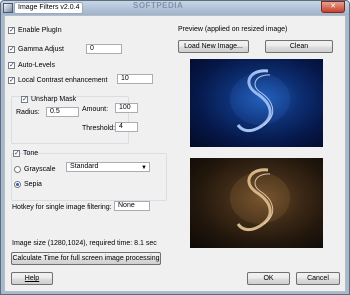 The image size is (350, 295). I want to click on ok-button: OK, so click(268, 278).